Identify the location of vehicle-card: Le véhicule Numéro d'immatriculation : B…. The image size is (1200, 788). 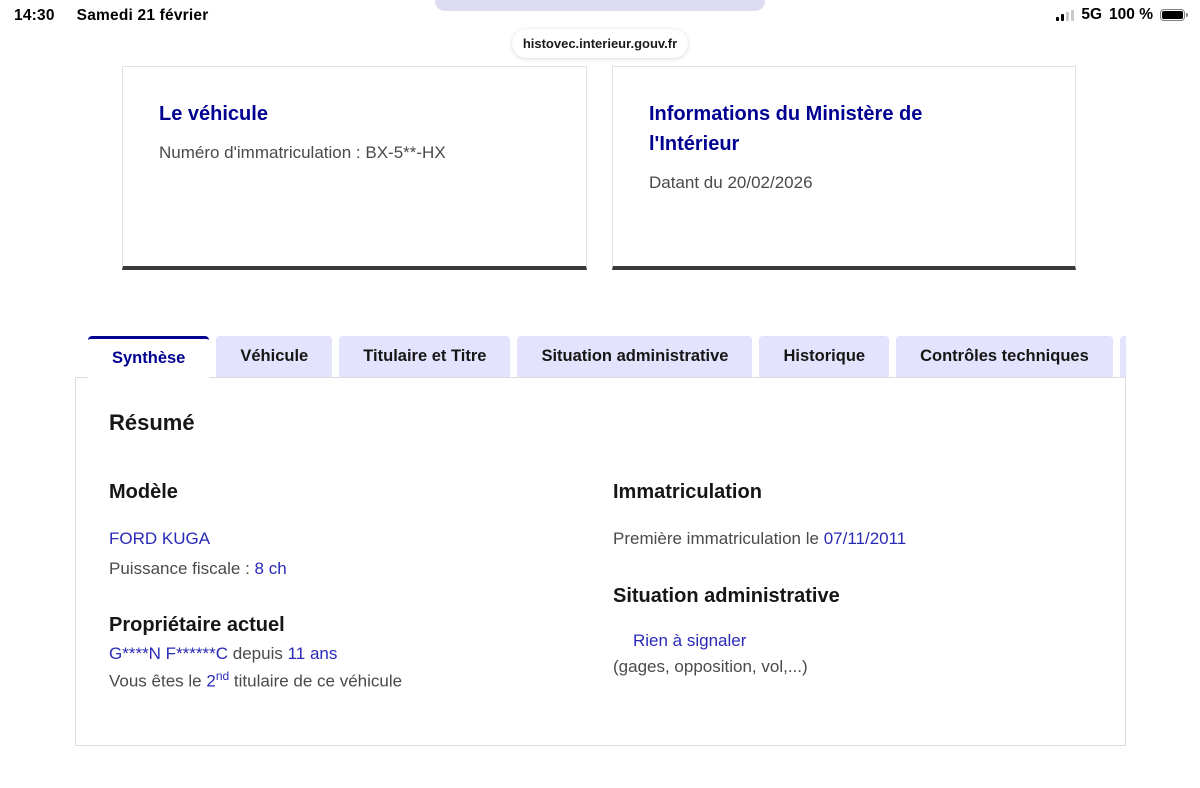
(354, 168).